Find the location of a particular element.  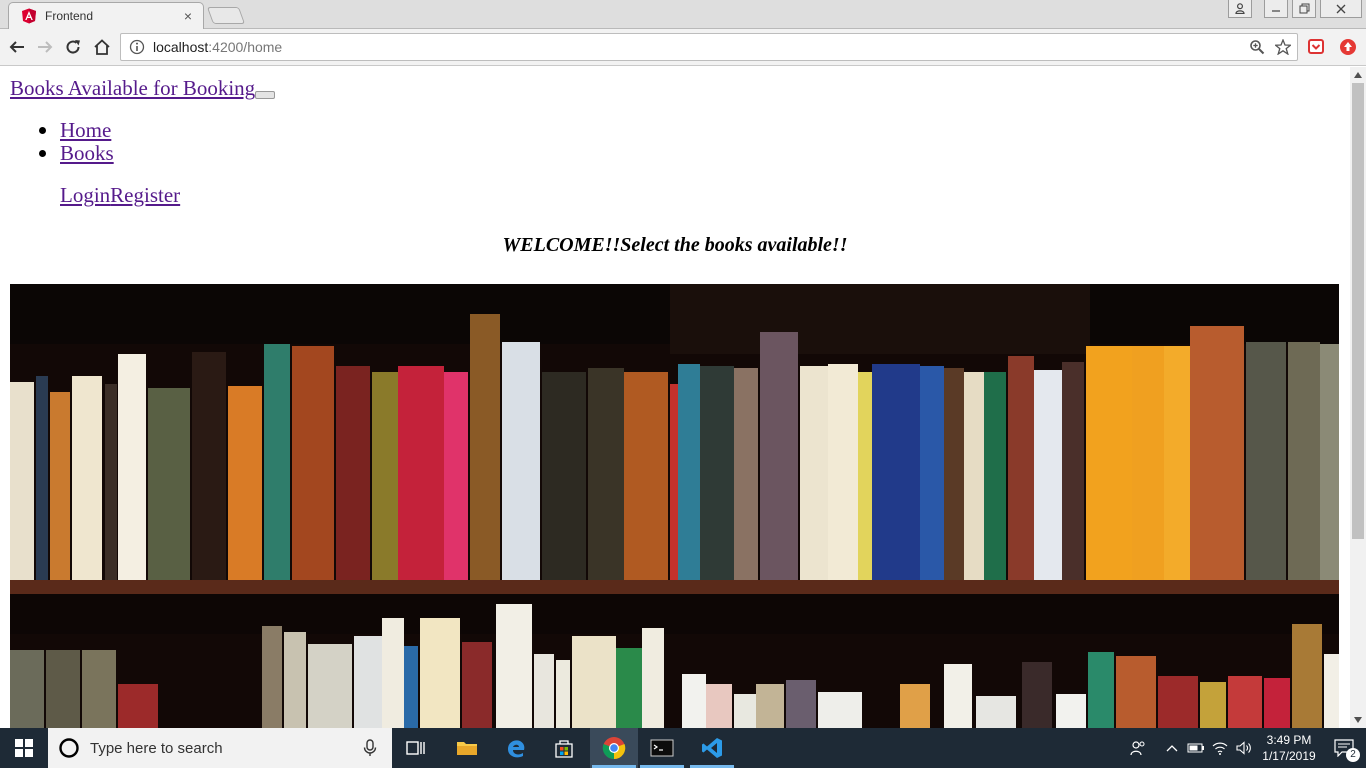

nav-item-books: Books is located at coordinates (76, 153).